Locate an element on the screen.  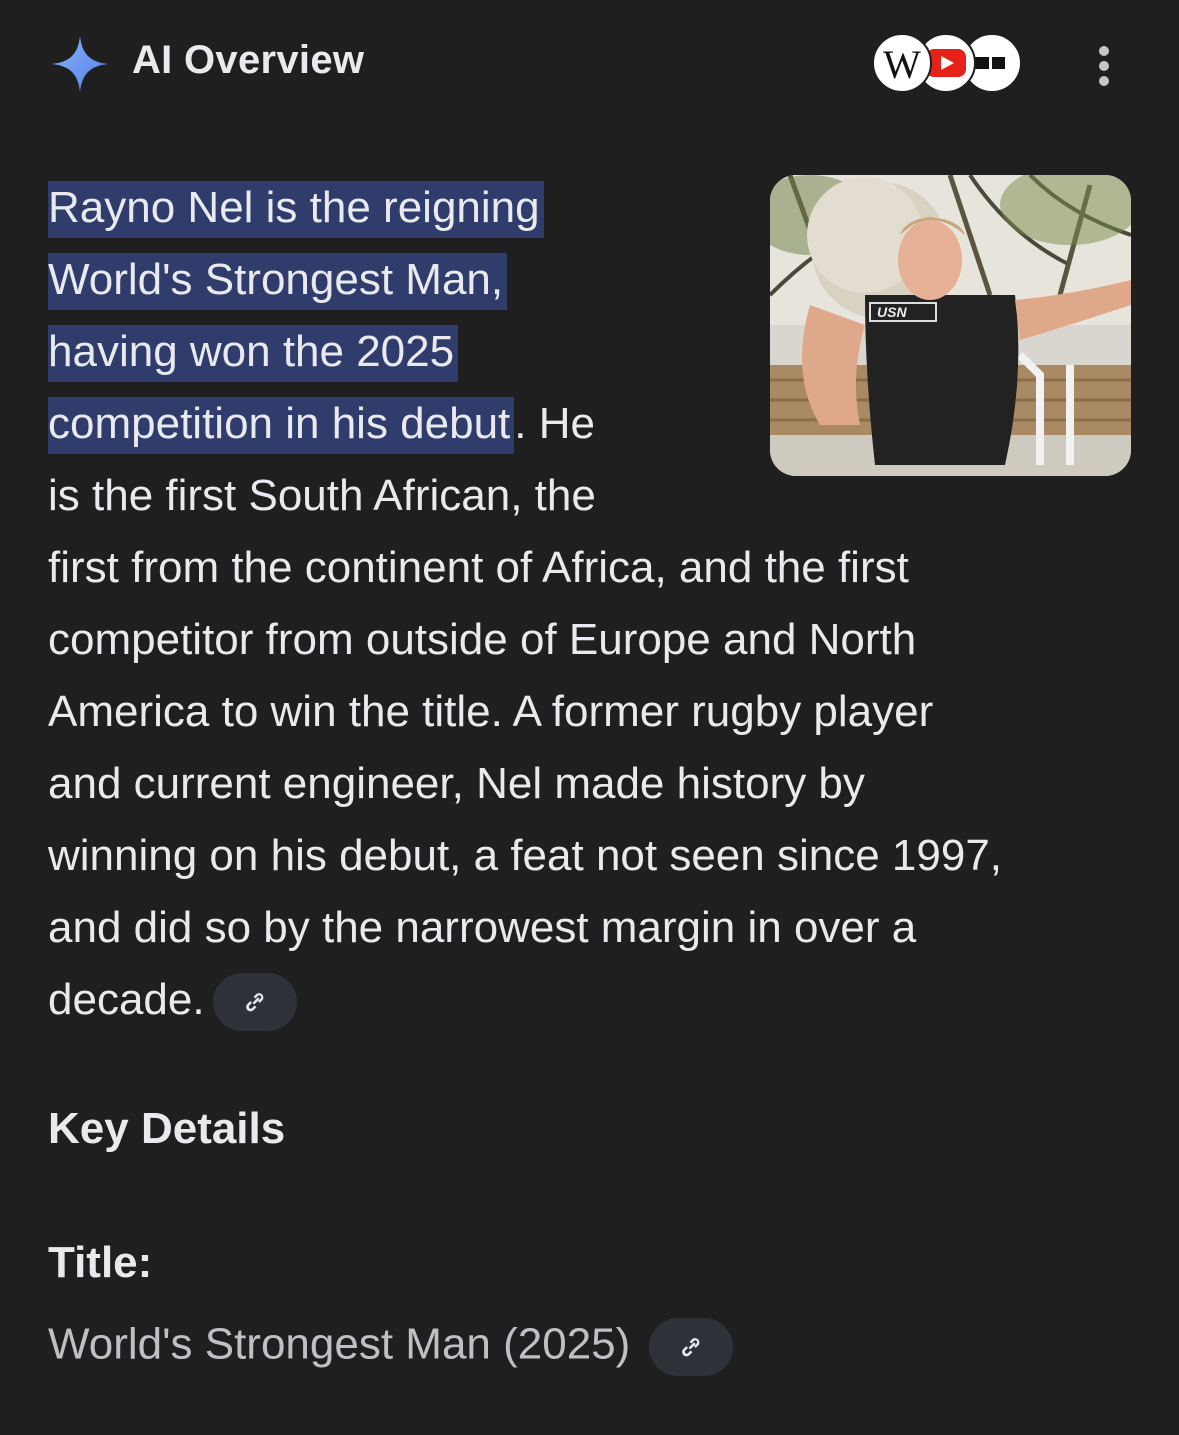
summary-text: . He is located at coordinates (554, 423).